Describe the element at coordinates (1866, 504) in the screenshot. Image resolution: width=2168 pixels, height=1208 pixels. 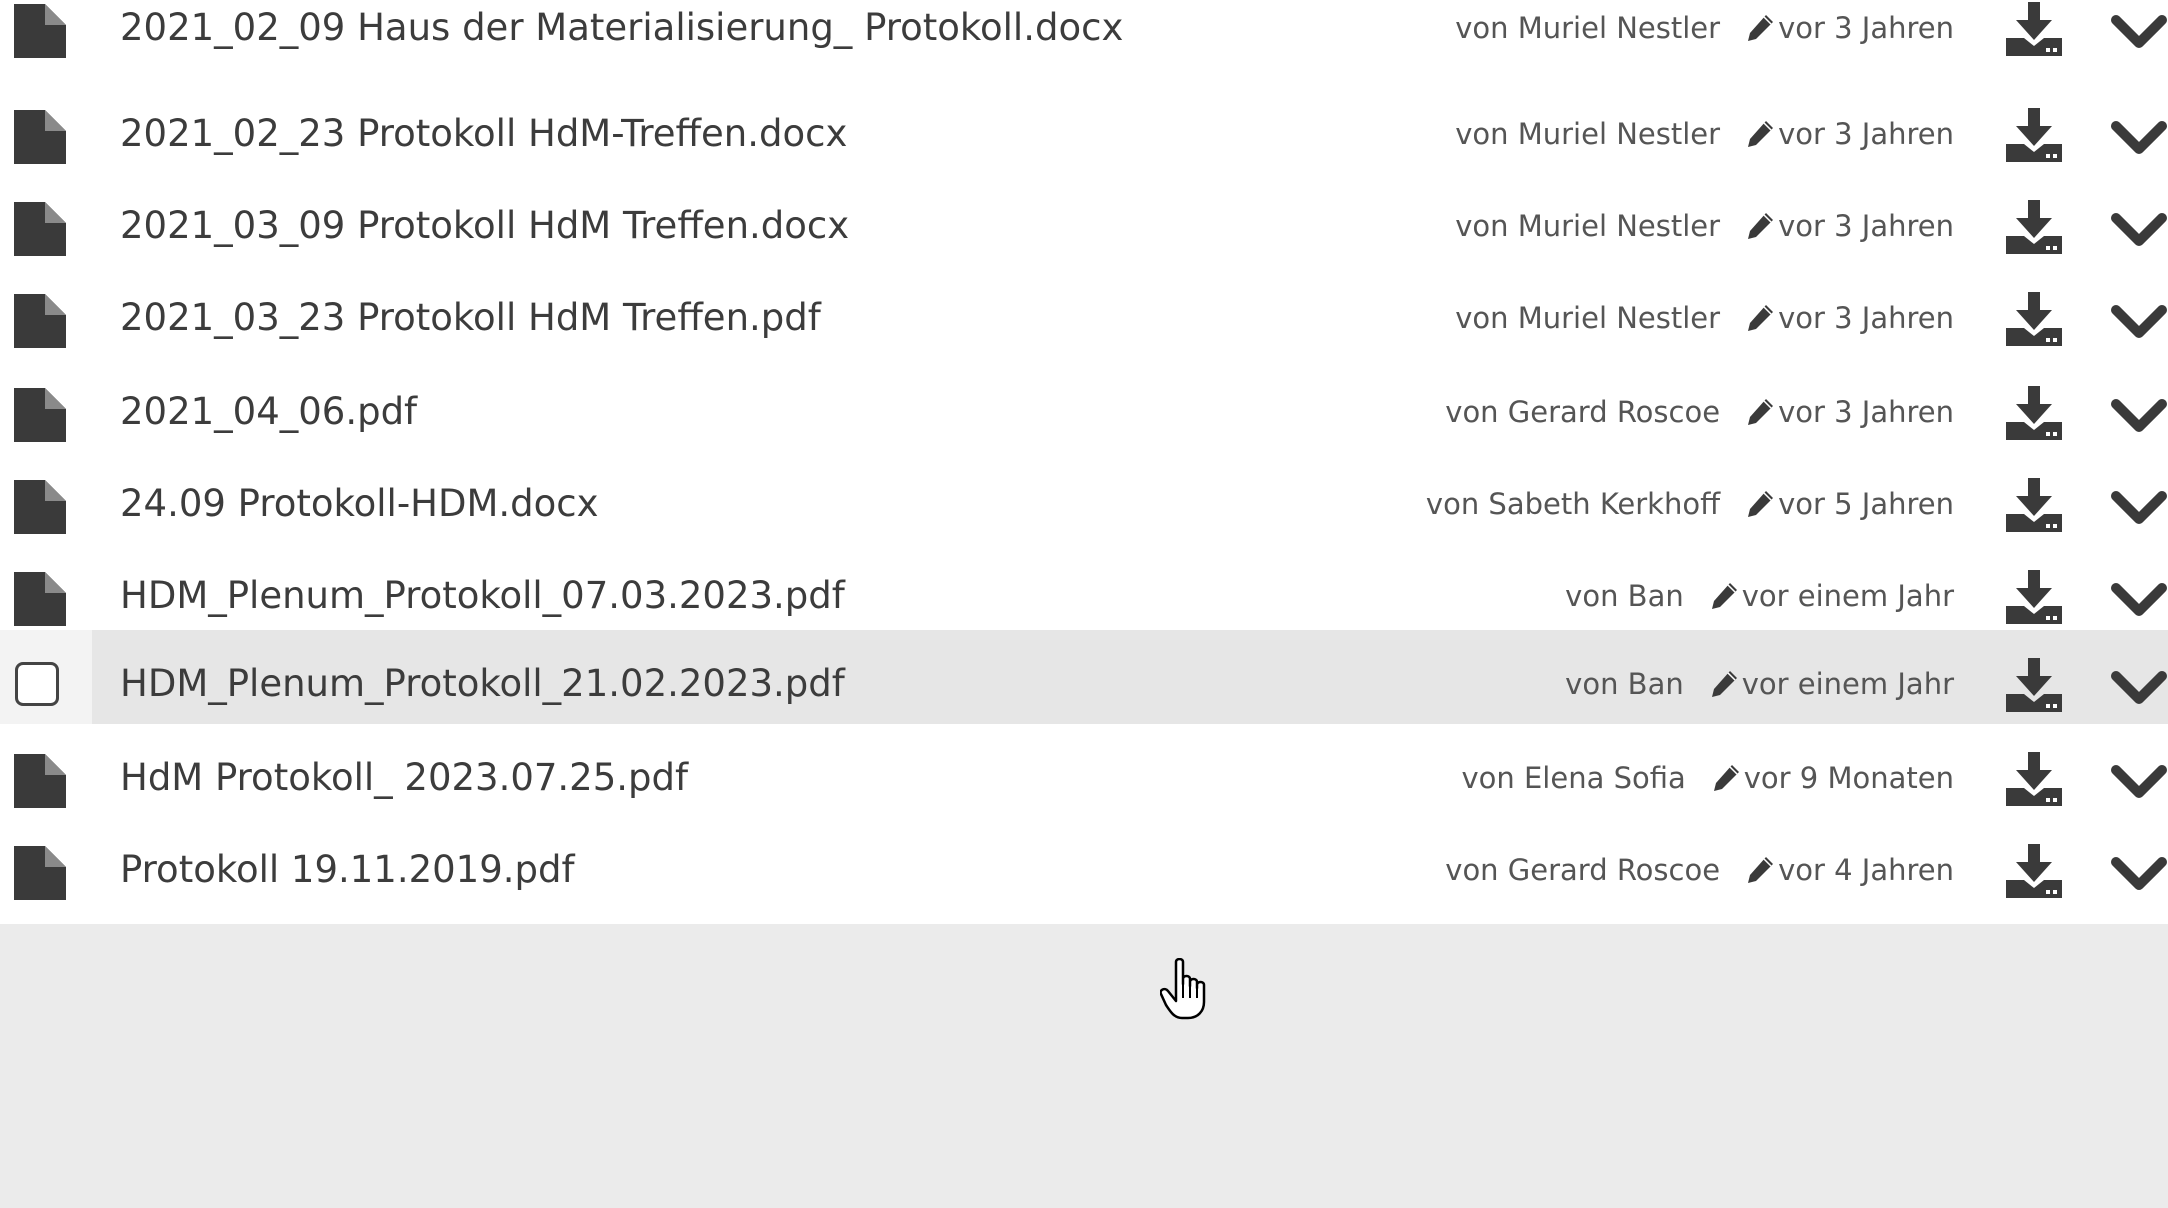
I see `file-modified: vor 5 Jahren` at that location.